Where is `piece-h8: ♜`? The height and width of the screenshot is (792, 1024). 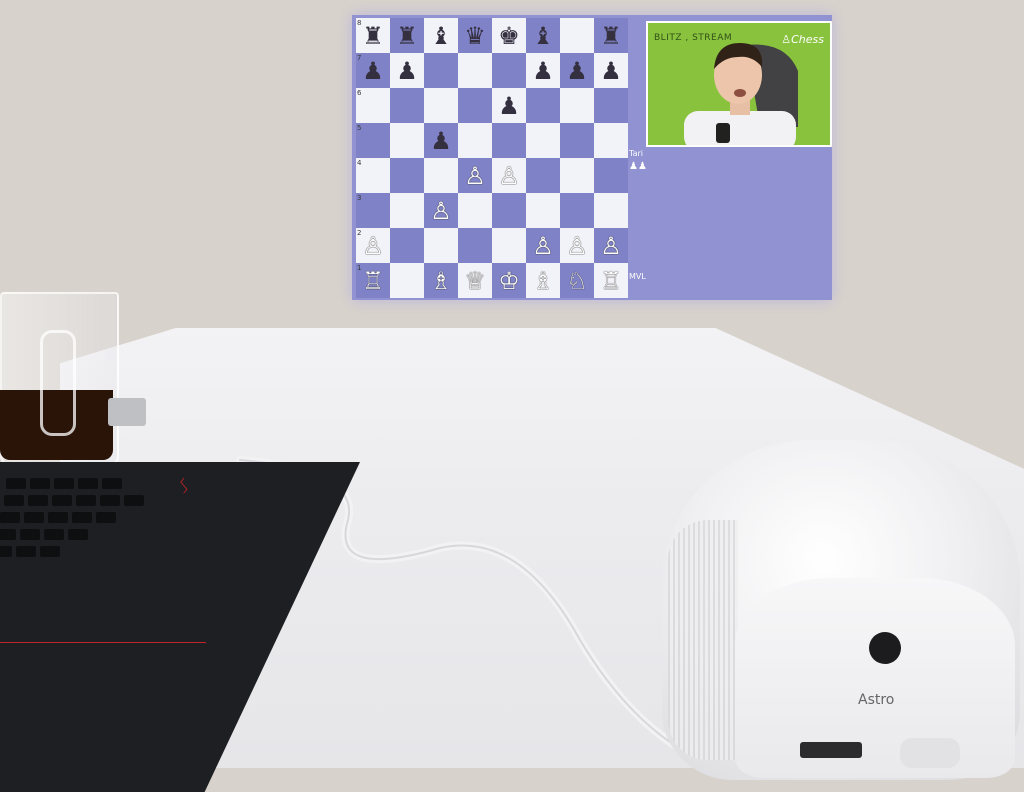
piece-h8: ♜ is located at coordinates (611, 35).